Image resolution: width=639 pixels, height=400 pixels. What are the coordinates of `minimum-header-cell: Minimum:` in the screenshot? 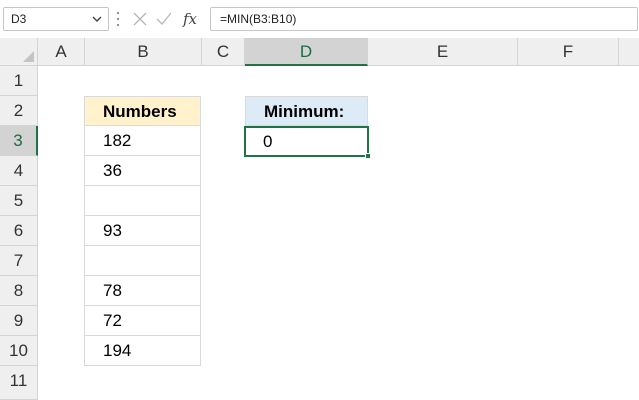 It's located at (306, 111).